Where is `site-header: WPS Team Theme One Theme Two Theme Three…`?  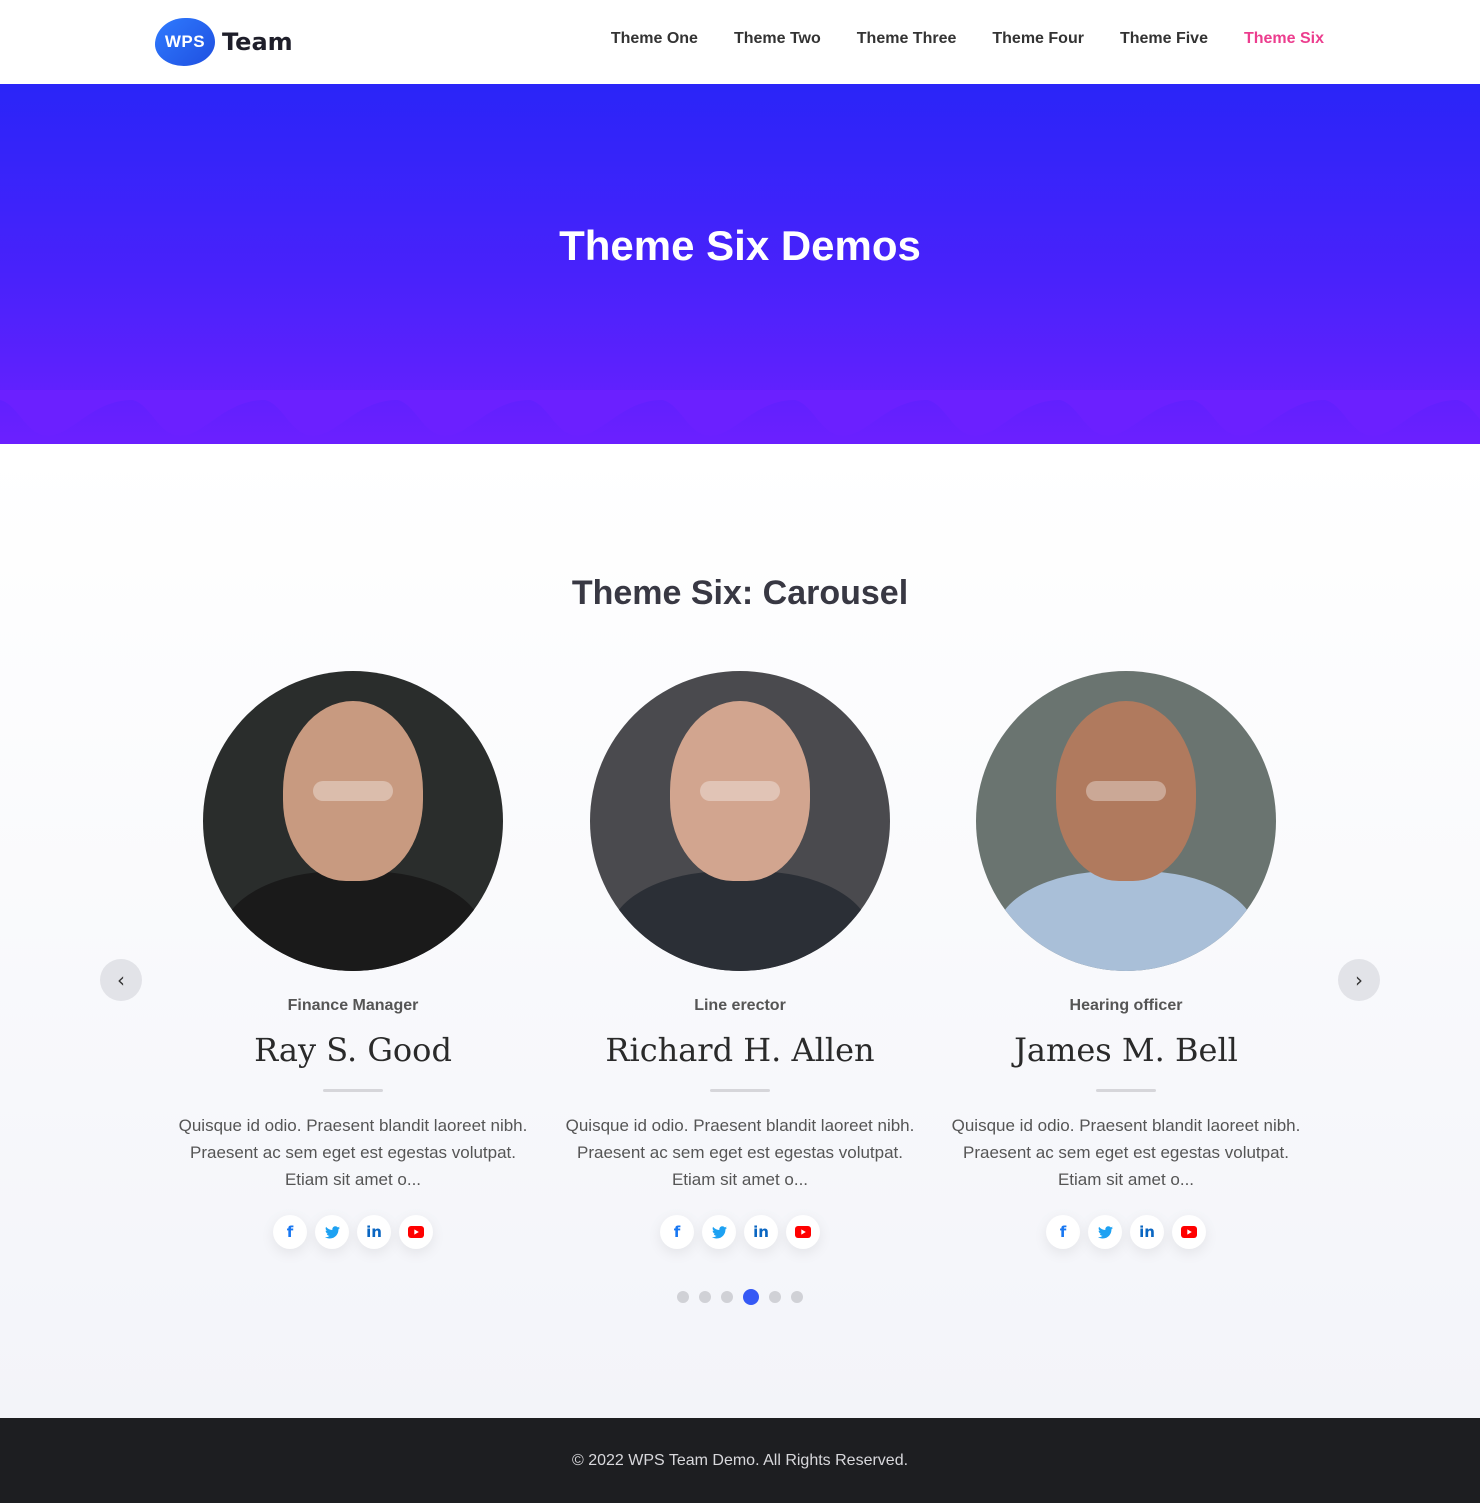
site-header: WPS Team Theme One Theme Two Theme Three… is located at coordinates (740, 42).